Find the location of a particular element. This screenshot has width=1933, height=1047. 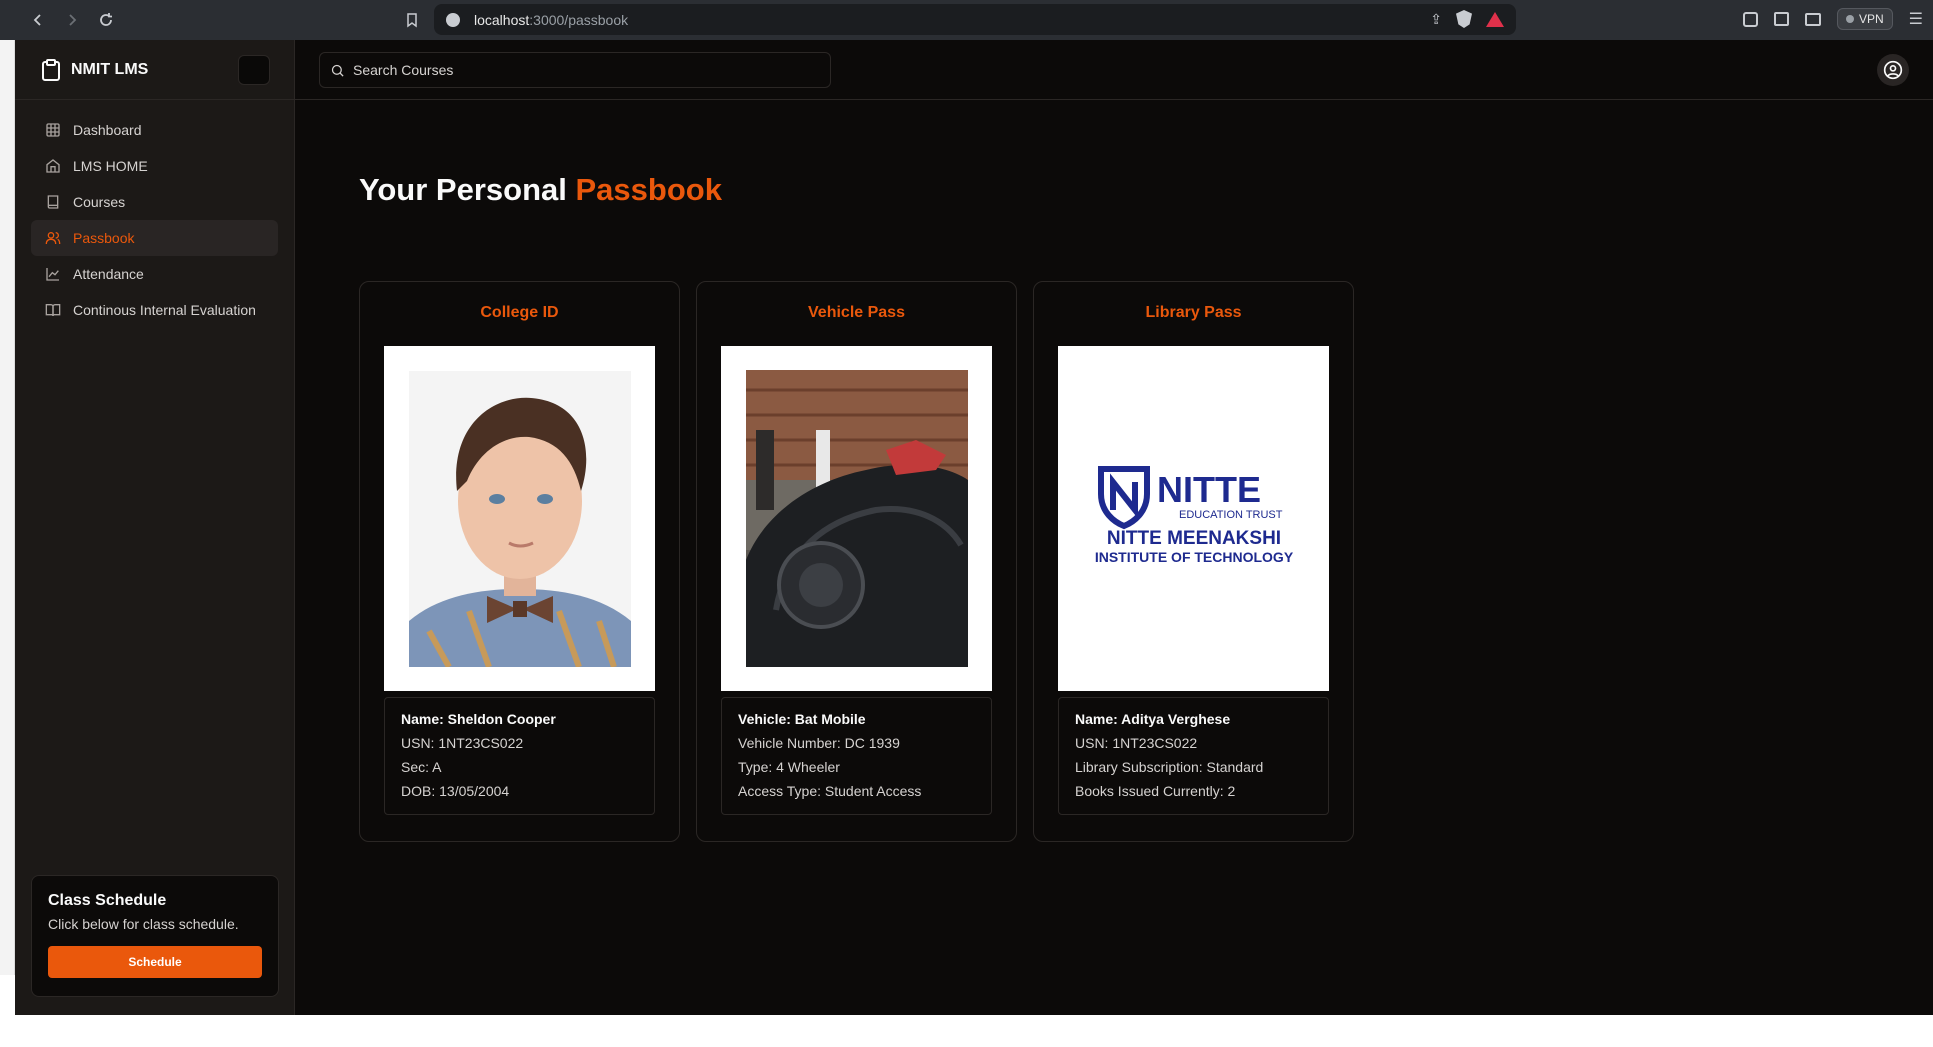

info-line: Vehicle Number: DC 1939 is located at coordinates (819, 743).